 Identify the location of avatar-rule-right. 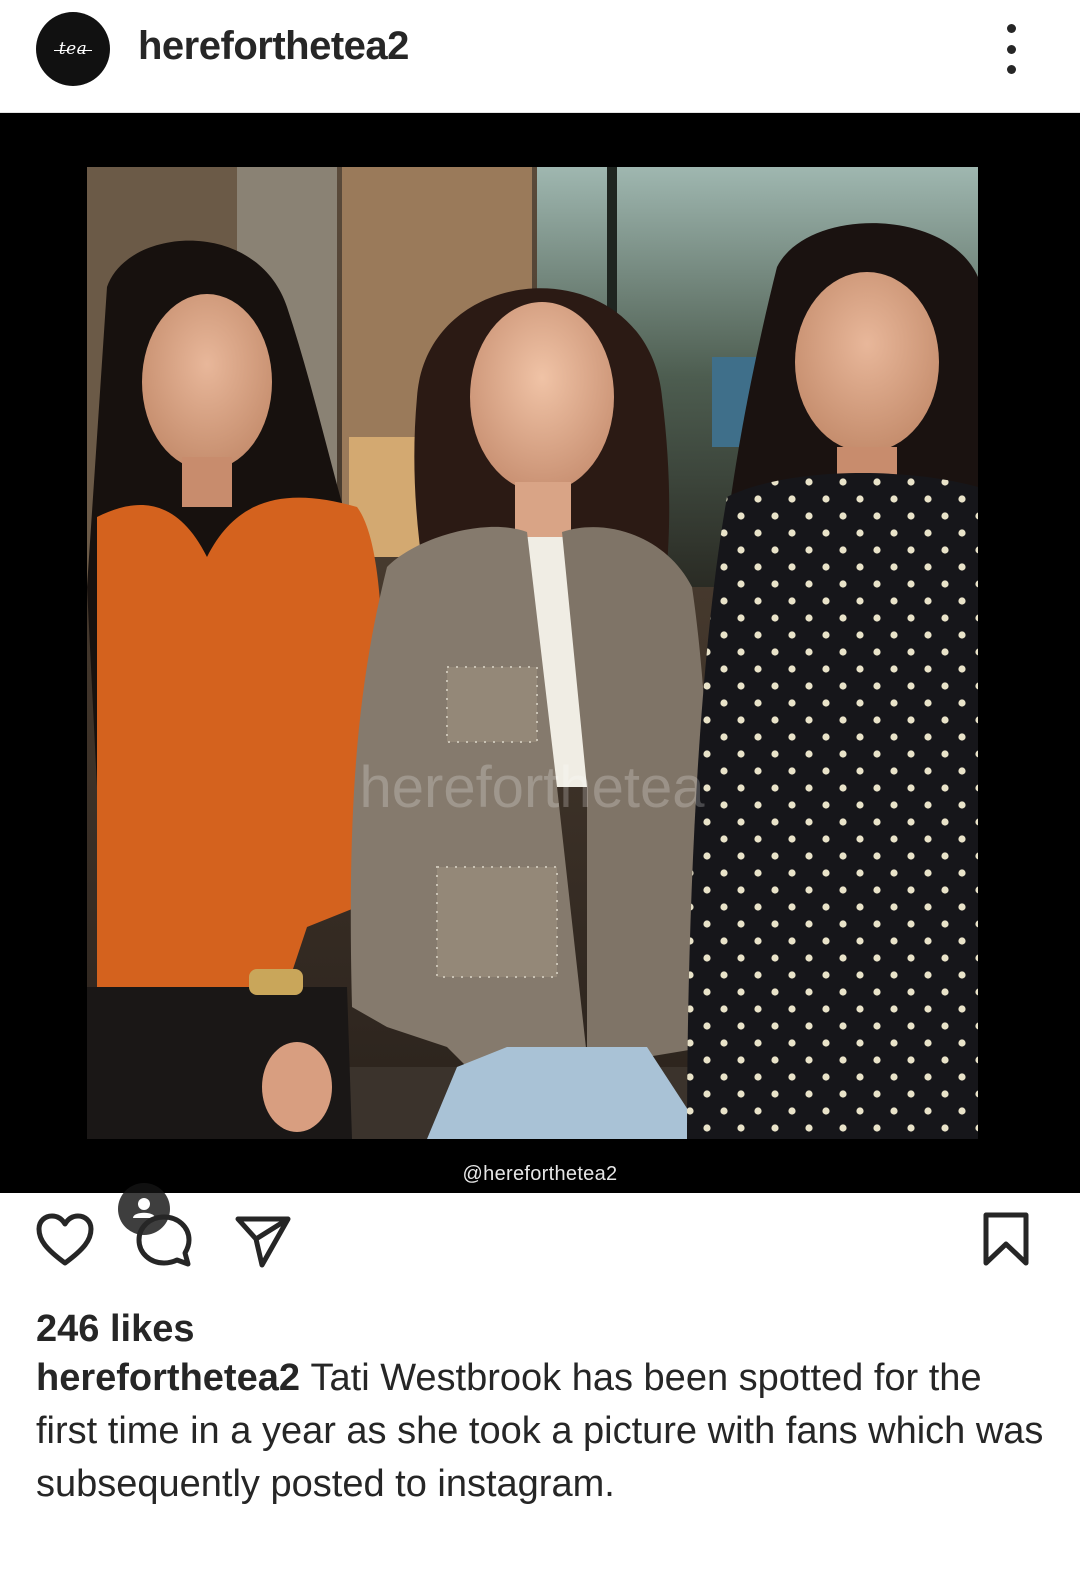
(85, 50).